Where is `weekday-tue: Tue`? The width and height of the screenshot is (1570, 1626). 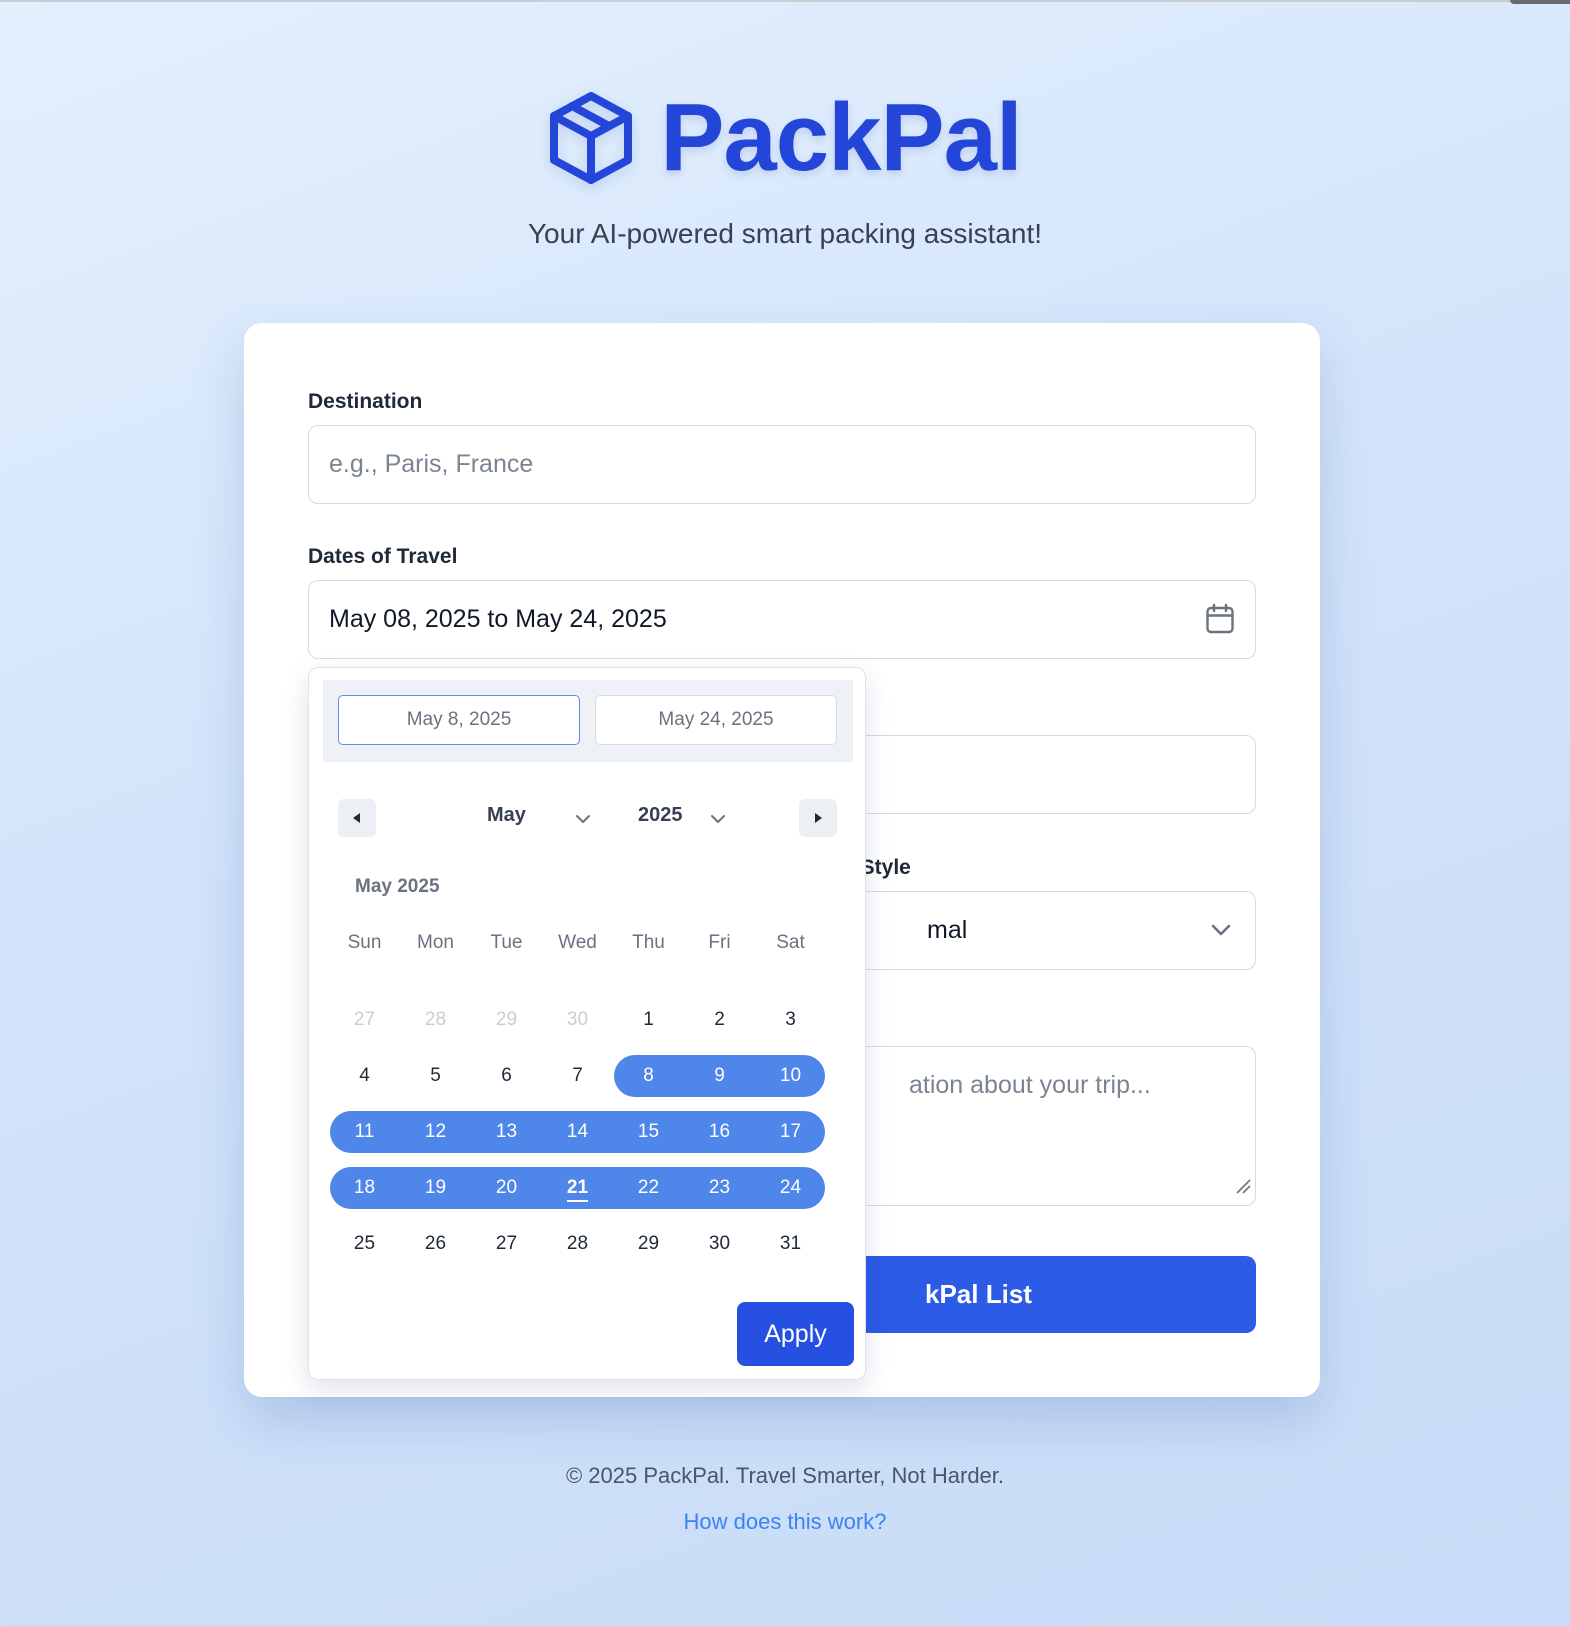 weekday-tue: Tue is located at coordinates (506, 942).